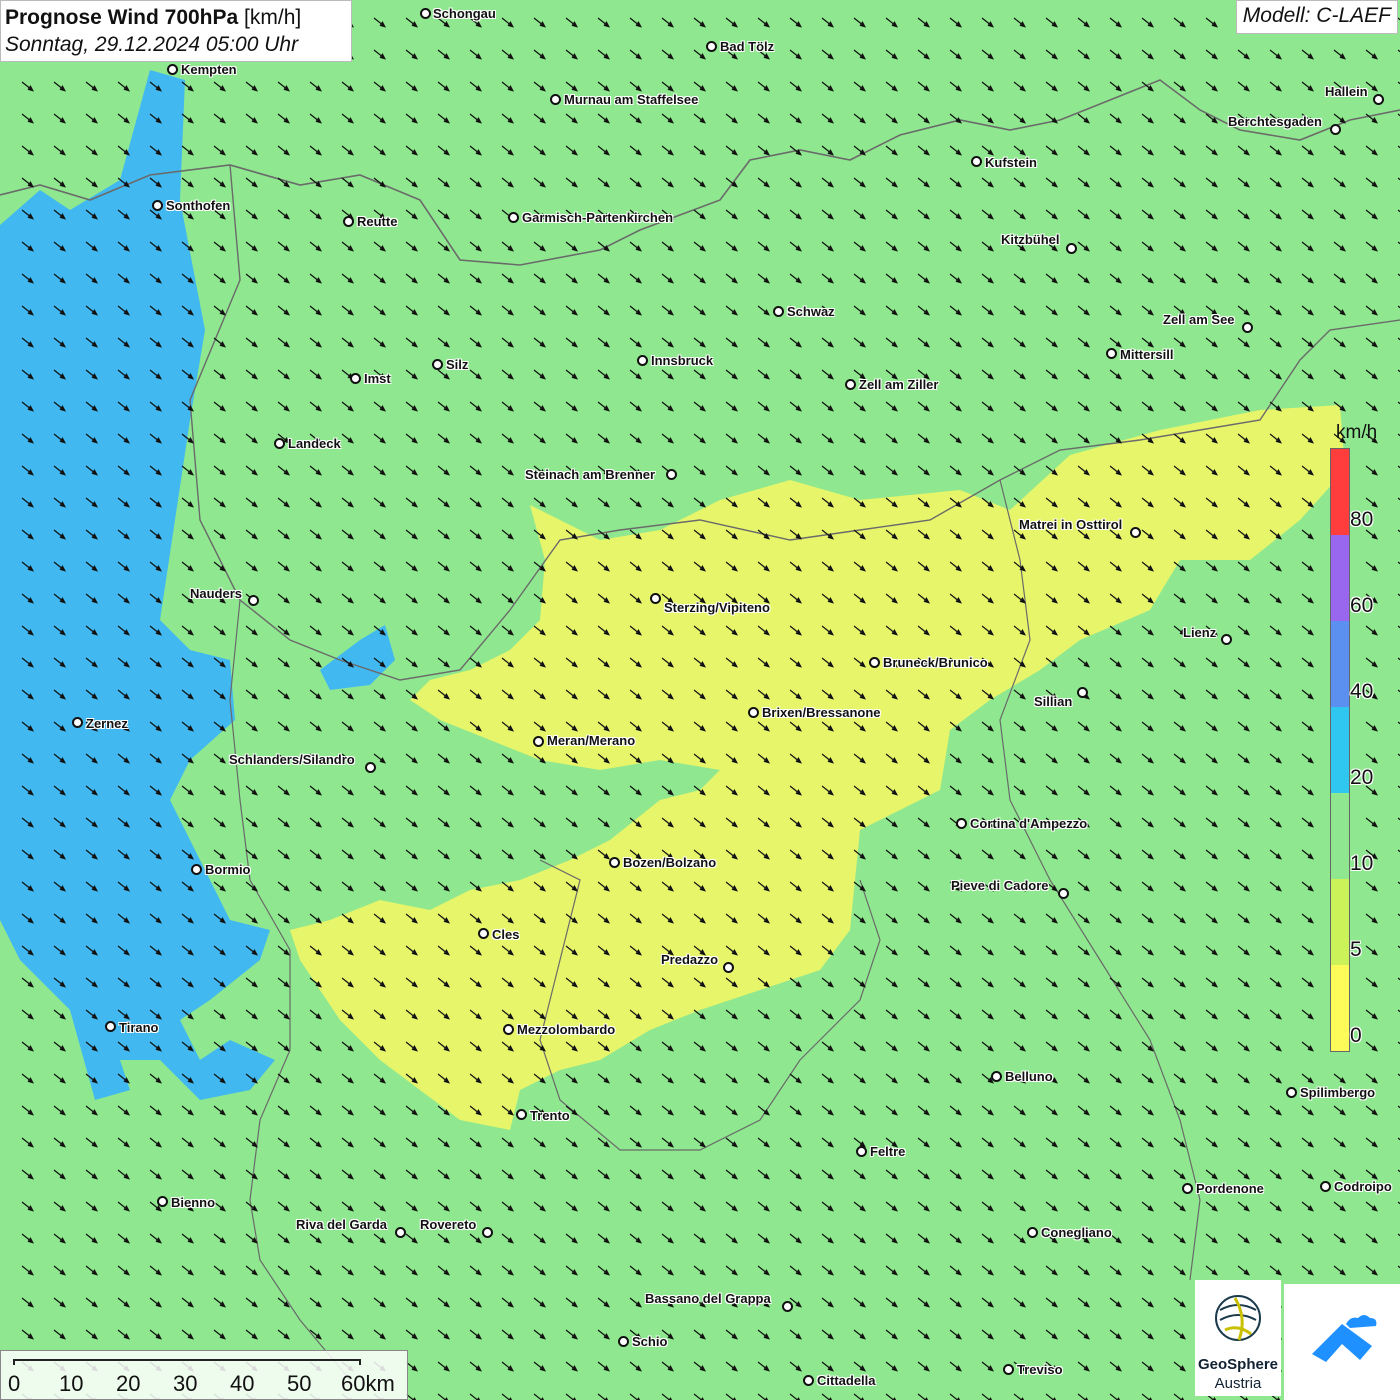 This screenshot has width=1400, height=1400. I want to click on city-label-bozen: Bozen/Bolzano, so click(669, 862).